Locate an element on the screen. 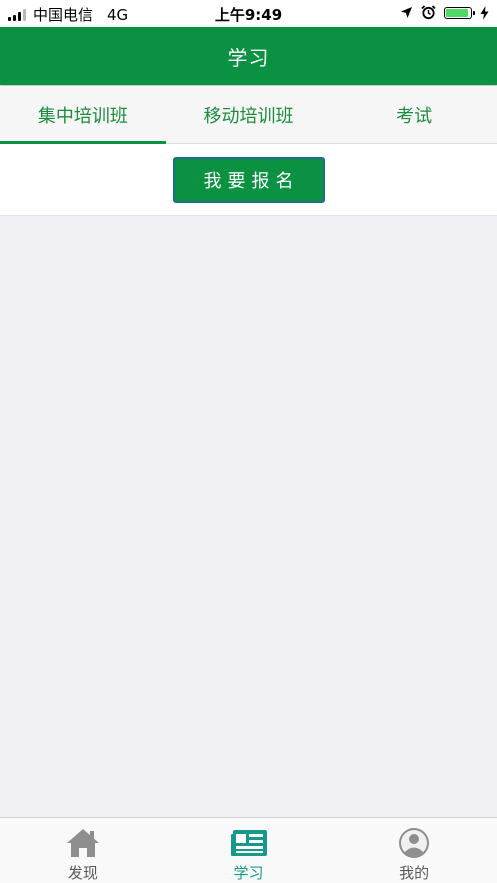 The image size is (497, 883). tabbar-item-study: 学习 is located at coordinates (249, 850).